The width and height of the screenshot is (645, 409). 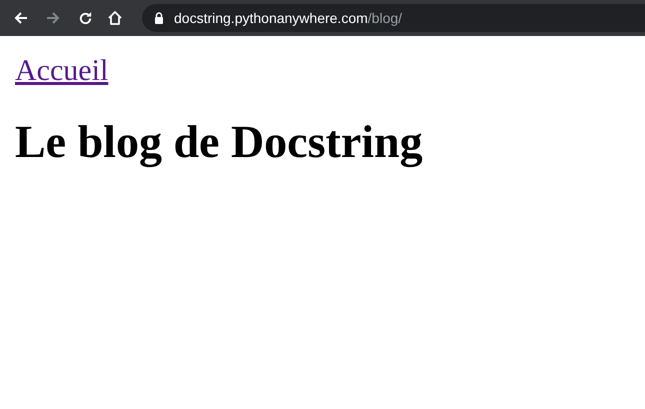 What do you see at coordinates (85, 18) in the screenshot?
I see `reload-icon` at bounding box center [85, 18].